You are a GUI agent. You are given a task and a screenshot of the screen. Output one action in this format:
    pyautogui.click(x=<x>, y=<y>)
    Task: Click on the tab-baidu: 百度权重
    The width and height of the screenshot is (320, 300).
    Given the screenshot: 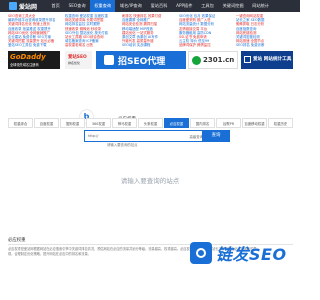 What is the action you would take?
    pyautogui.click(x=46, y=123)
    